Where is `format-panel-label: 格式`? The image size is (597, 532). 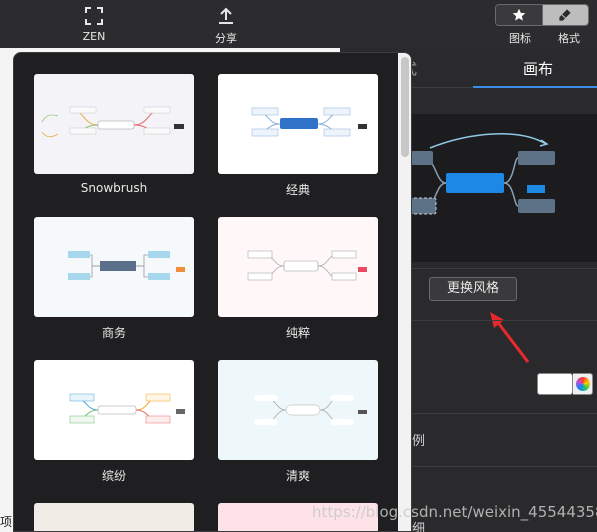 format-panel-label: 格式 is located at coordinates (569, 38).